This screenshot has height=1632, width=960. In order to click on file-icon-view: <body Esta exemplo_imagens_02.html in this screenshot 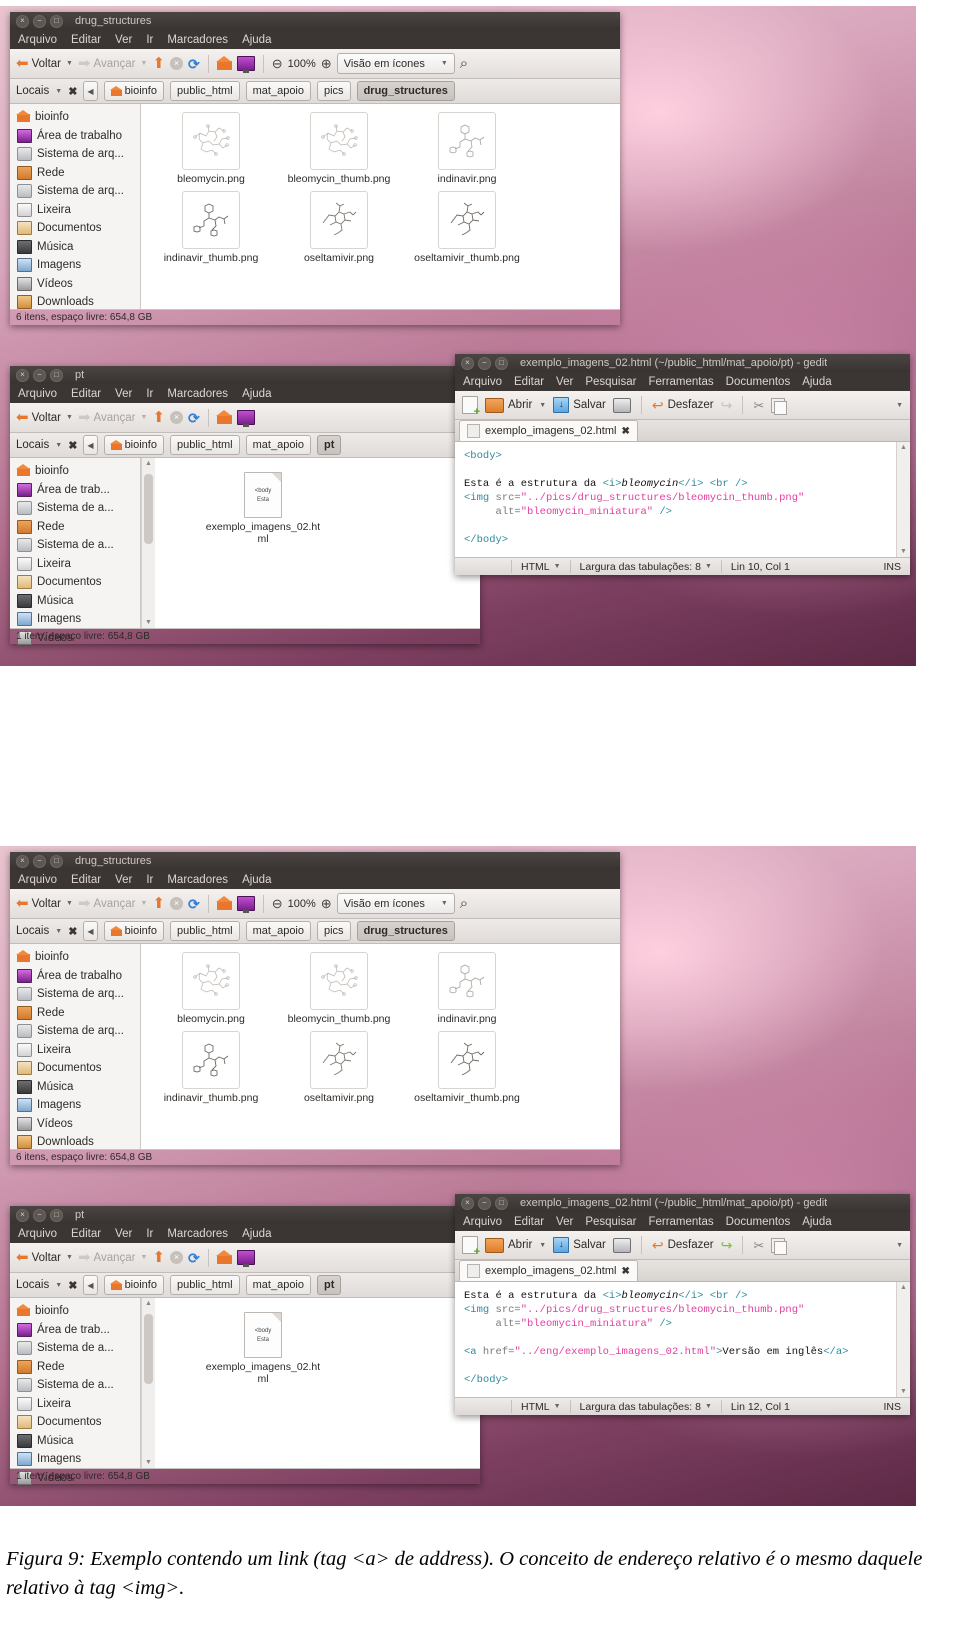, I will do `click(317, 1383)`.